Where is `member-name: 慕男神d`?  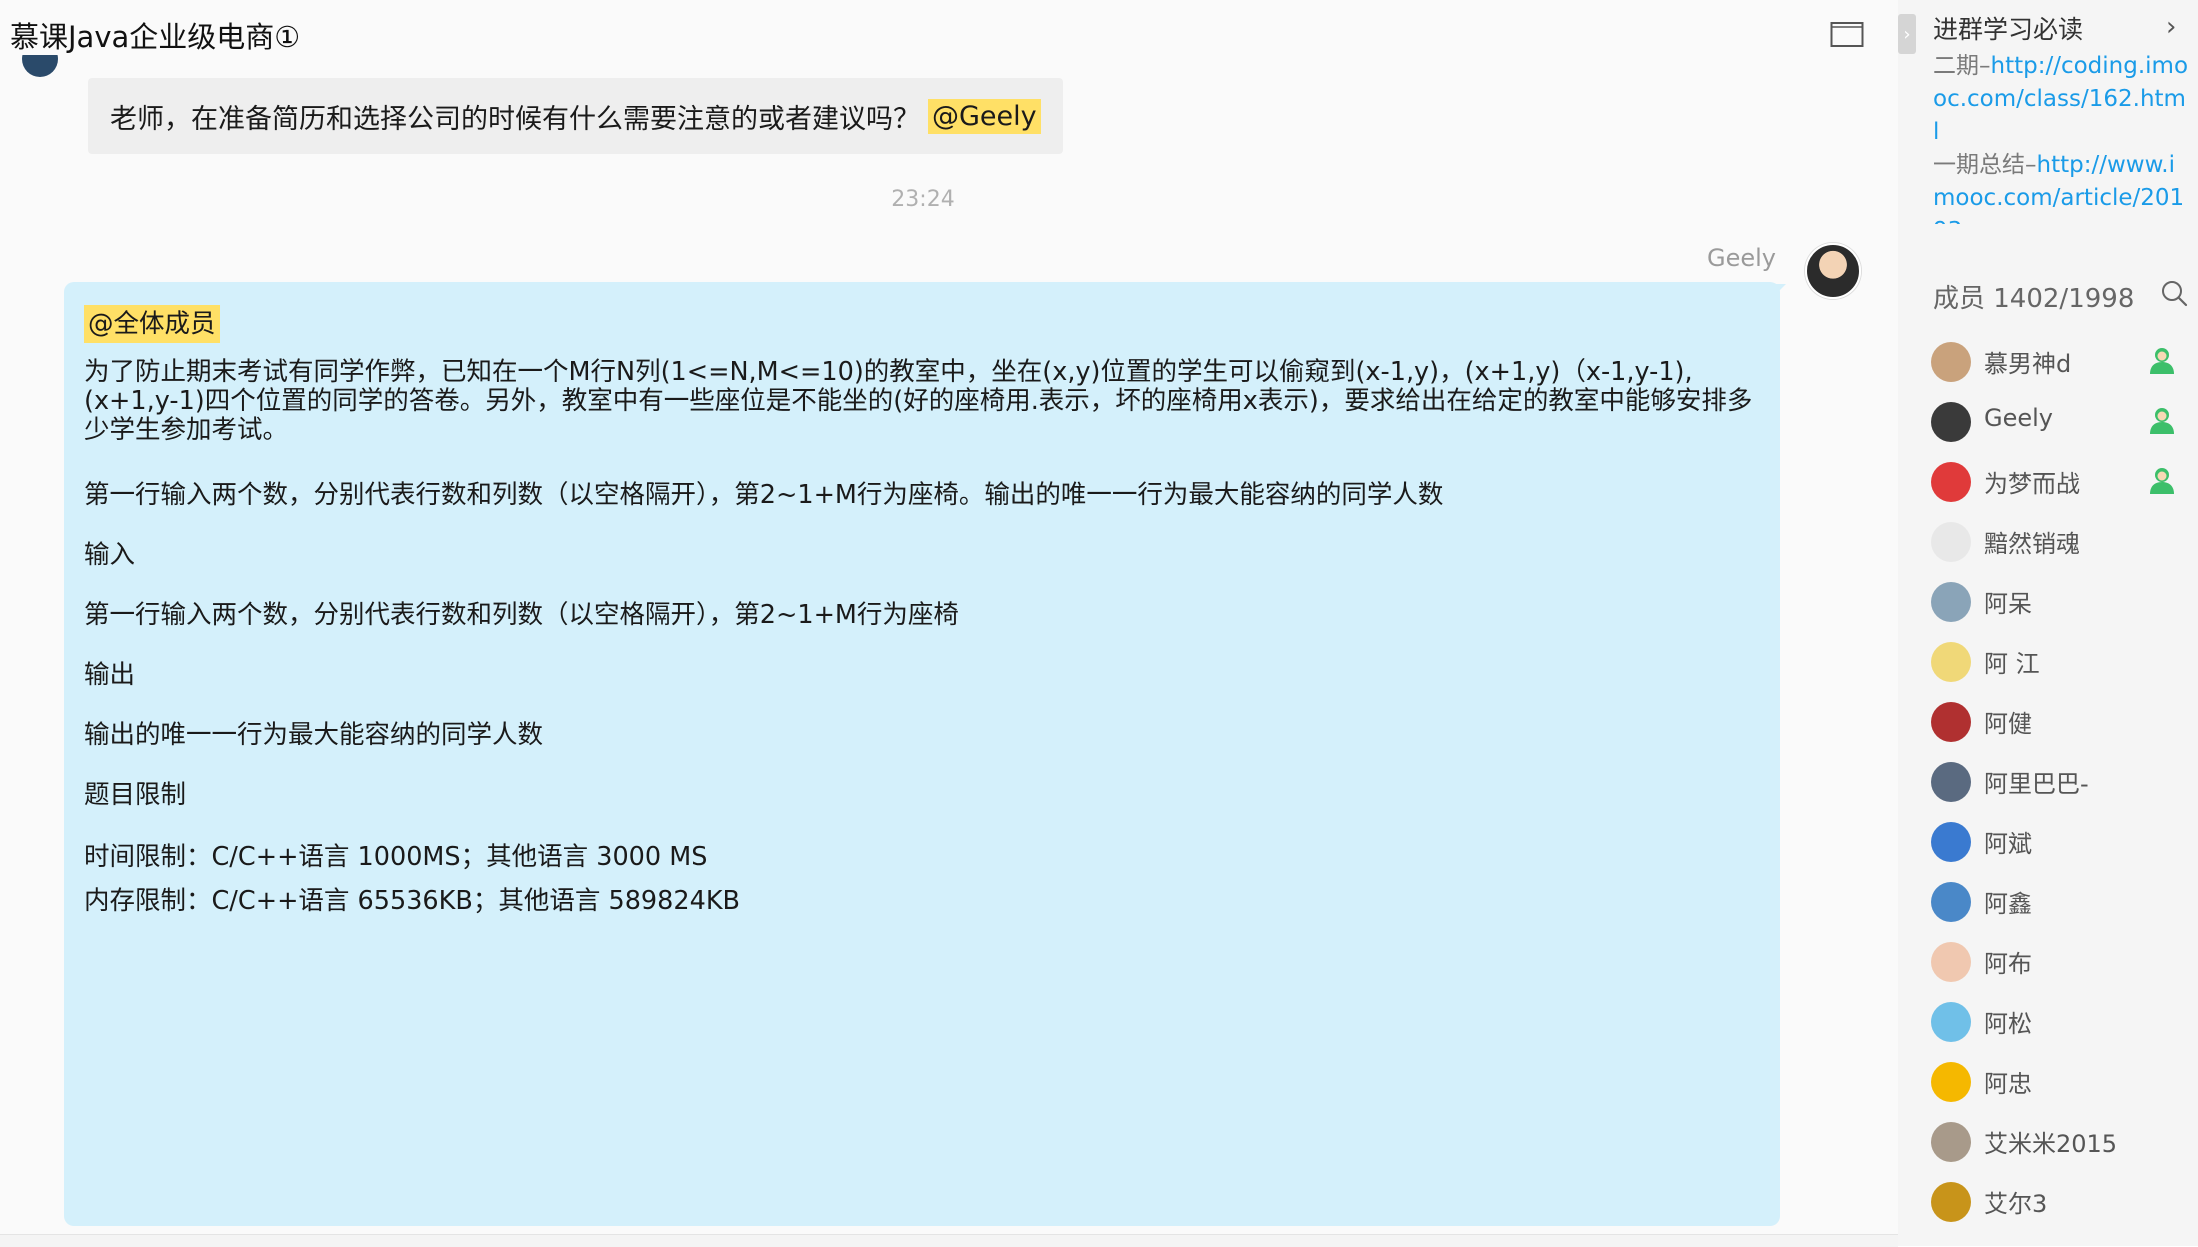
member-name: 慕男神d is located at coordinates (2028, 364).